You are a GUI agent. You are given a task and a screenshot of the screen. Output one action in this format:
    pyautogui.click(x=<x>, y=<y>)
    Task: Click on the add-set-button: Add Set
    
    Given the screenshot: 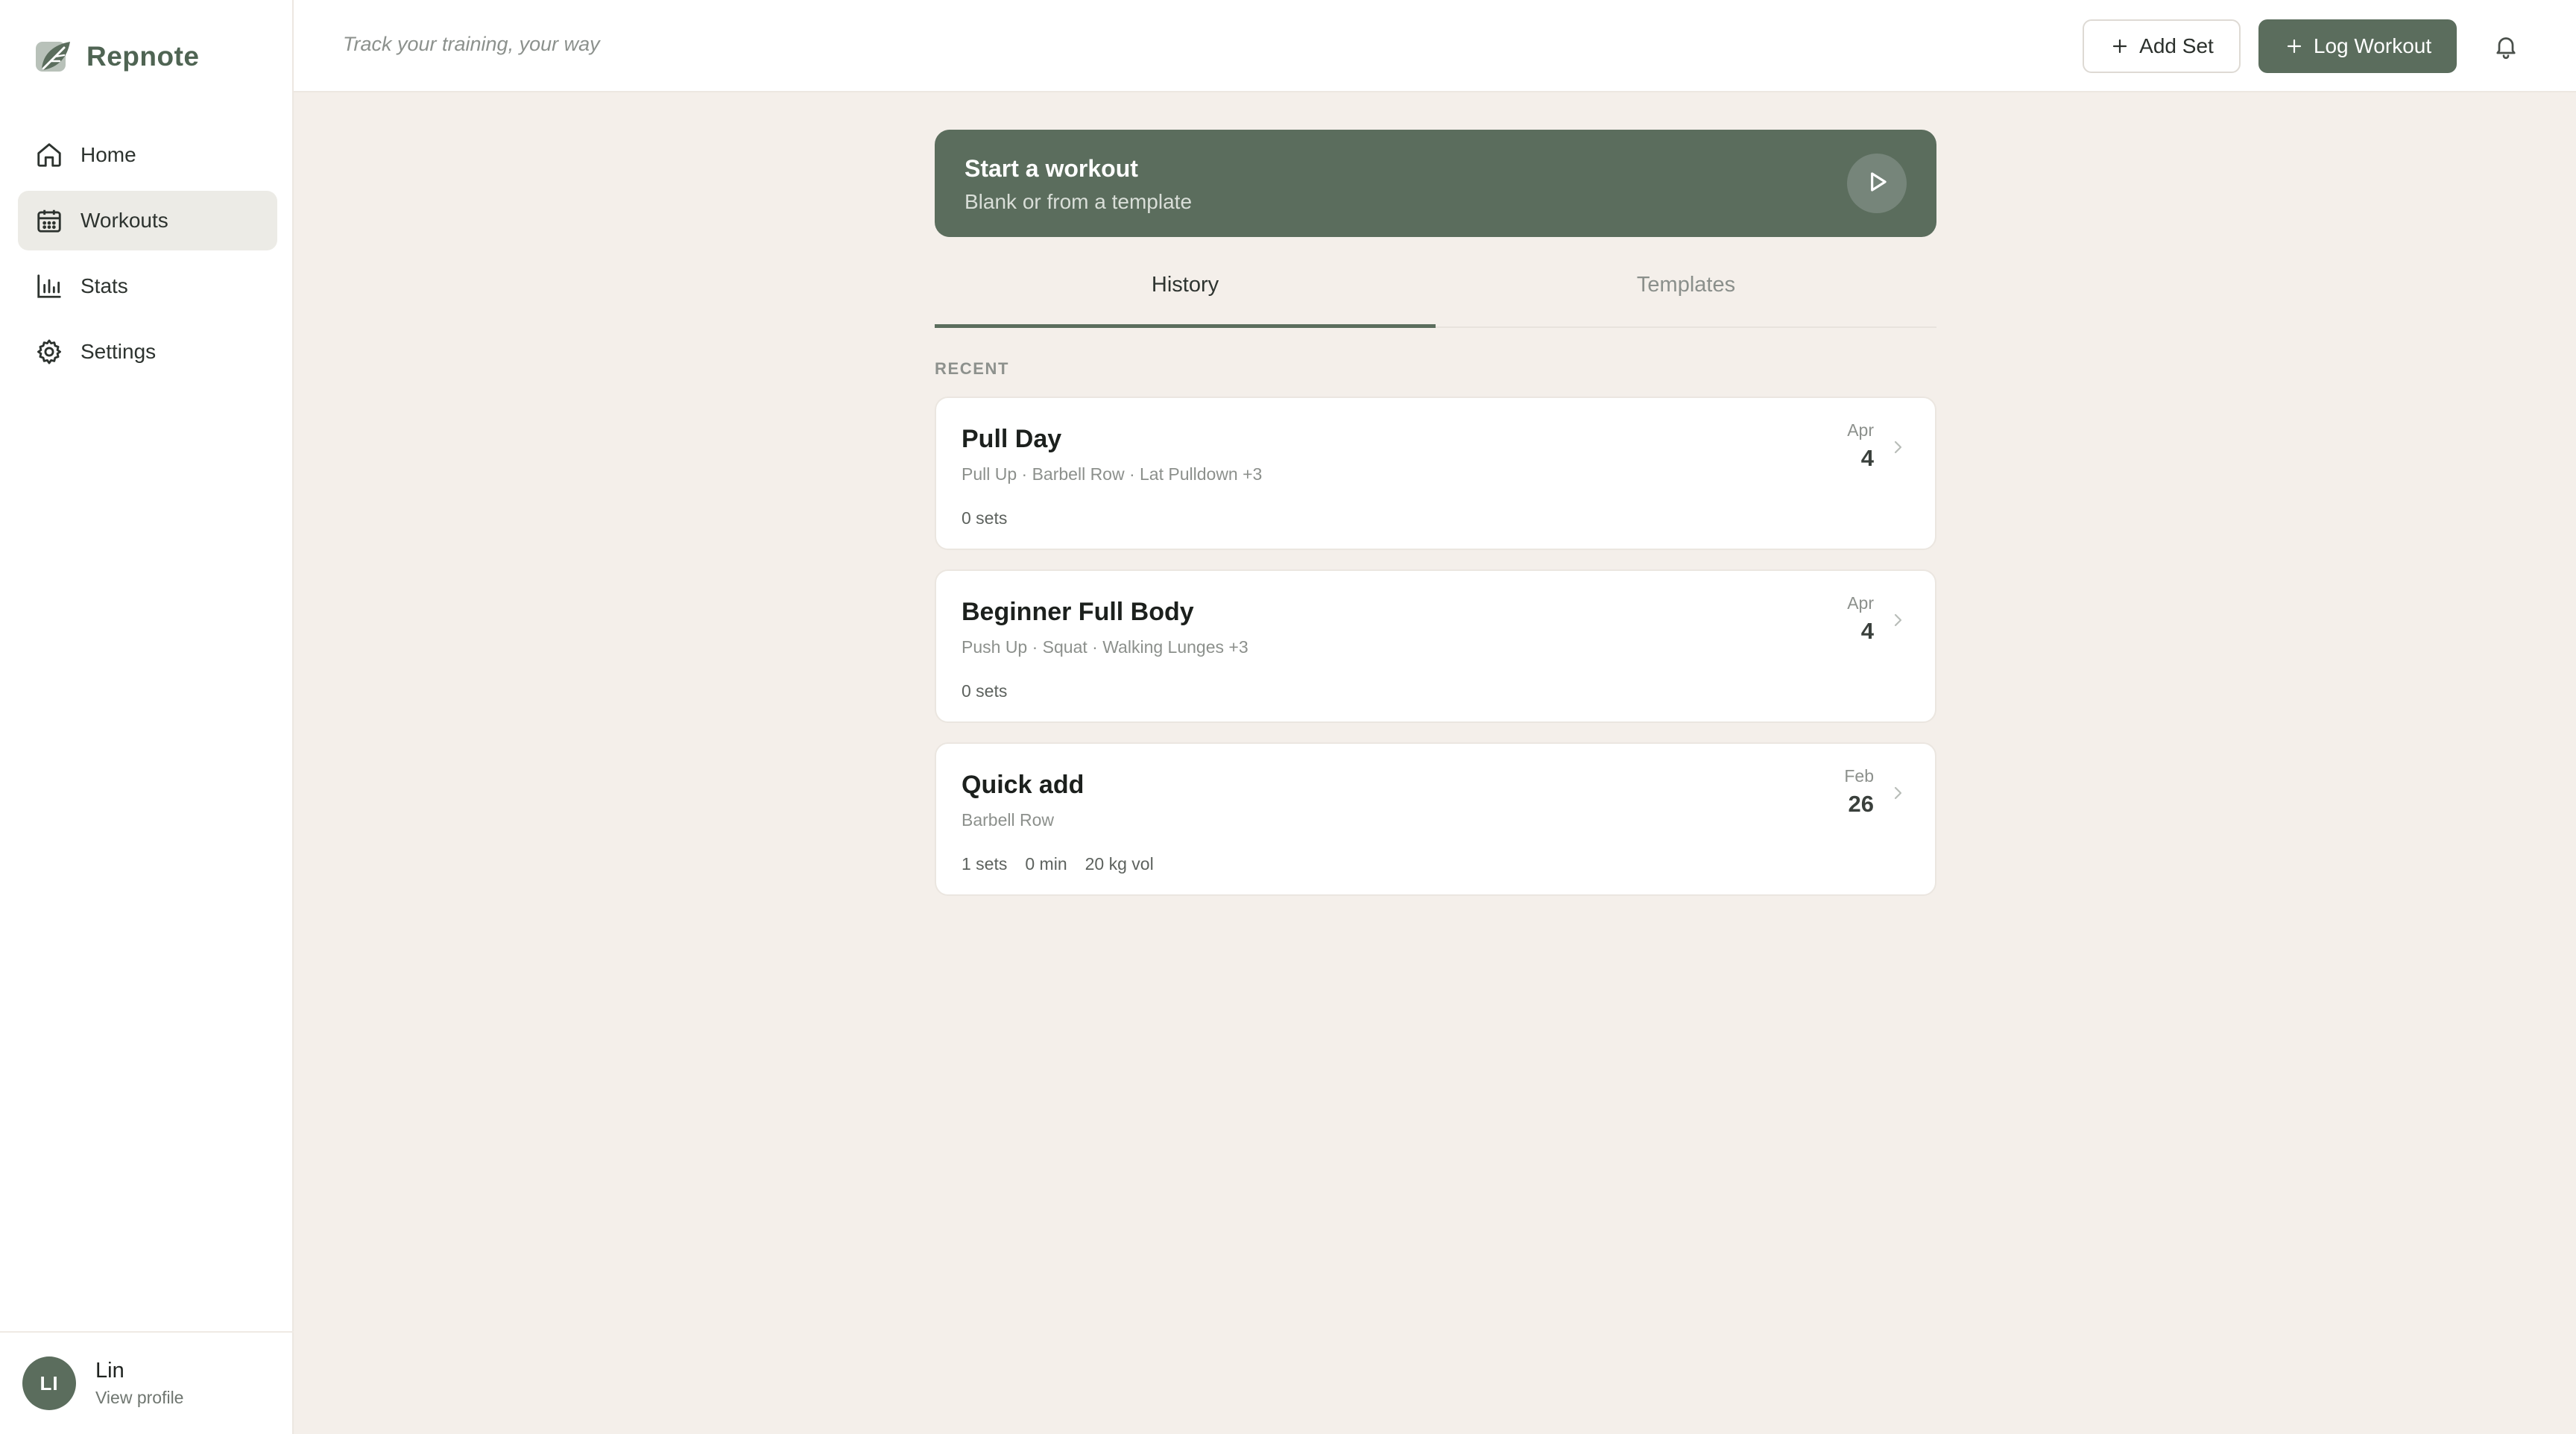 What is the action you would take?
    pyautogui.click(x=2162, y=46)
    